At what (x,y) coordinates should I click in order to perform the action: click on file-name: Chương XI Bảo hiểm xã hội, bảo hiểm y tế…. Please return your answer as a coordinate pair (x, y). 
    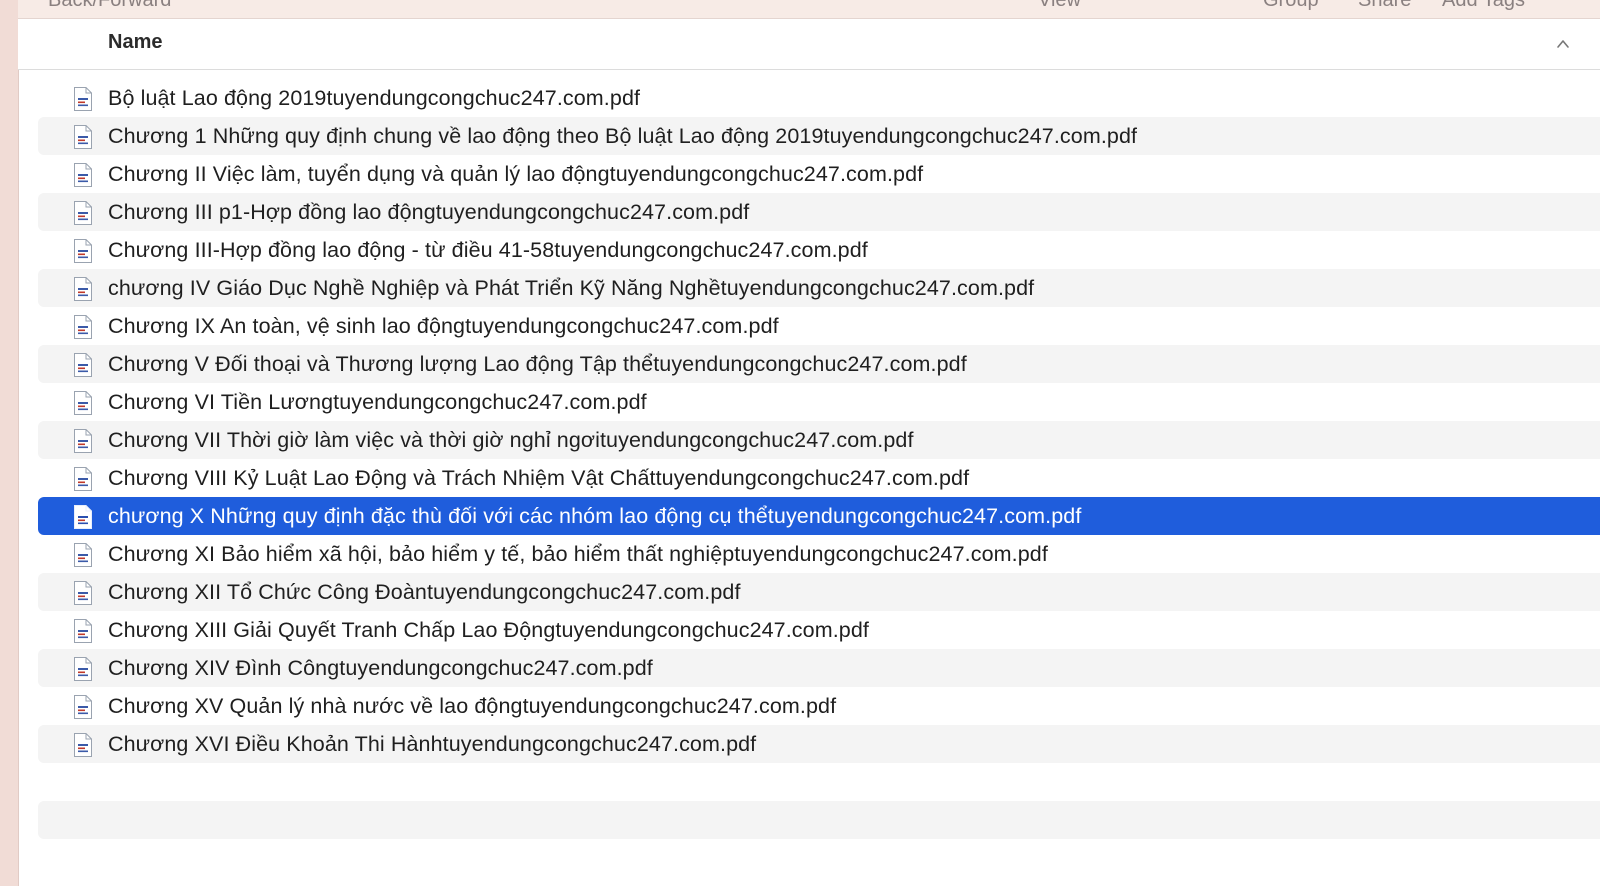
    Looking at the image, I should click on (578, 554).